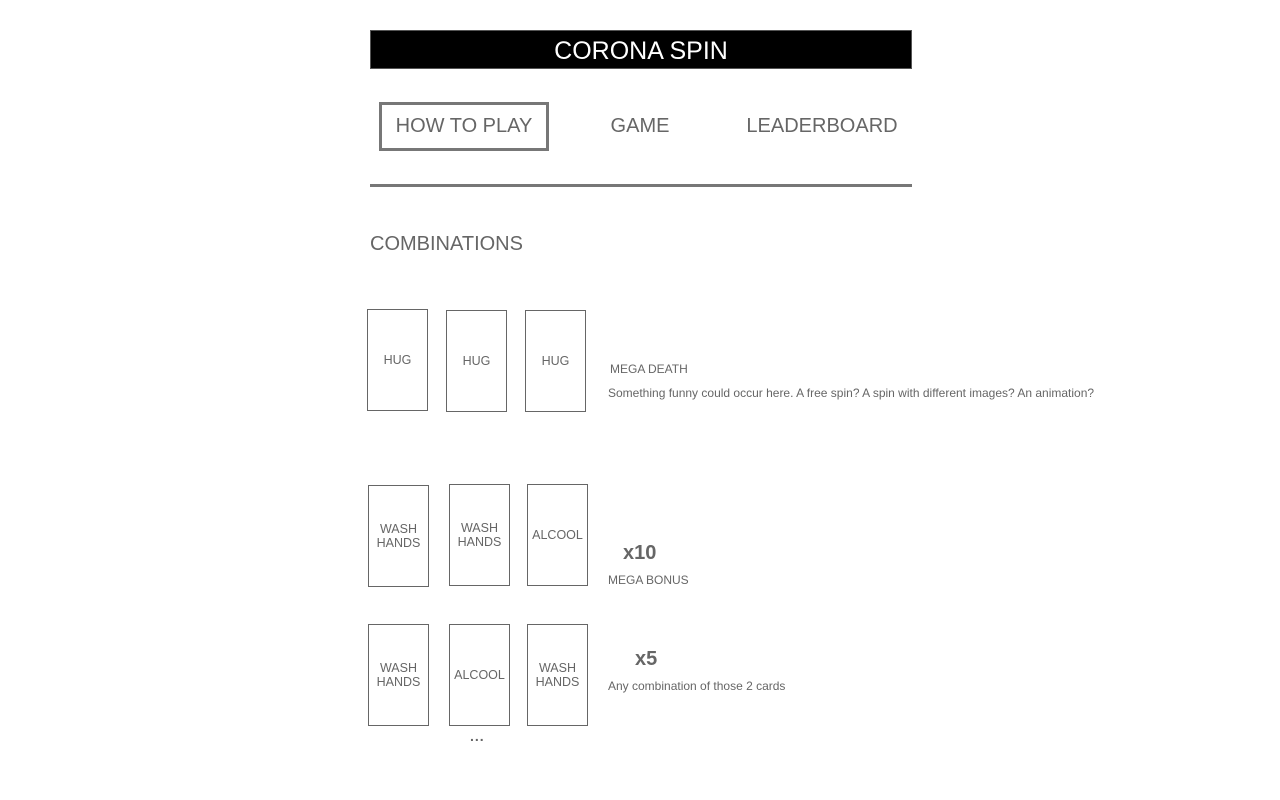  Describe the element at coordinates (446, 244) in the screenshot. I see `section-title: COMBINATIONS` at that location.